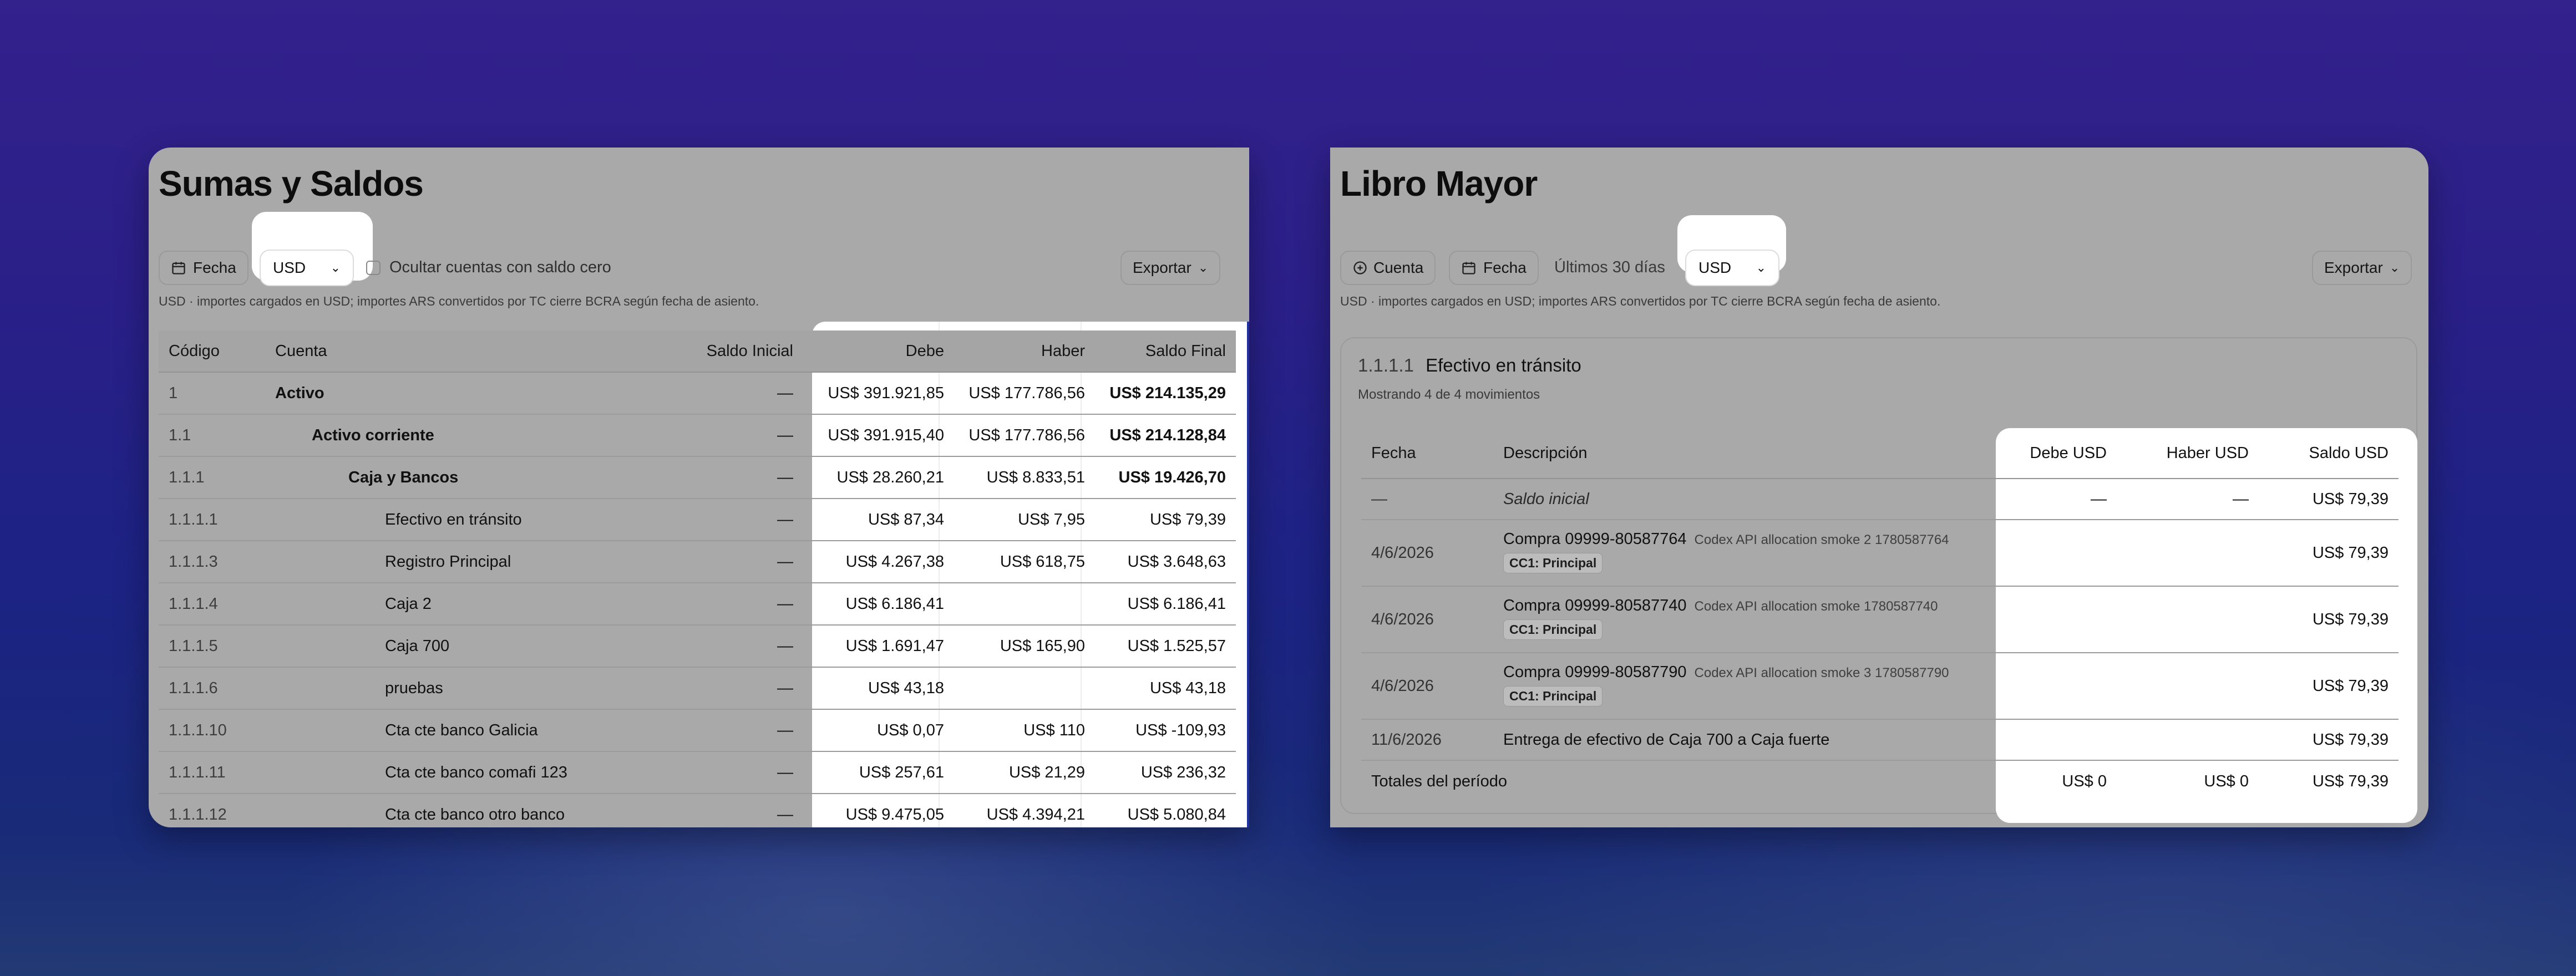 This screenshot has width=2576, height=976. Describe the element at coordinates (1449, 394) in the screenshot. I see `movements-count: Mostrando 4 de 4 movimientos` at that location.